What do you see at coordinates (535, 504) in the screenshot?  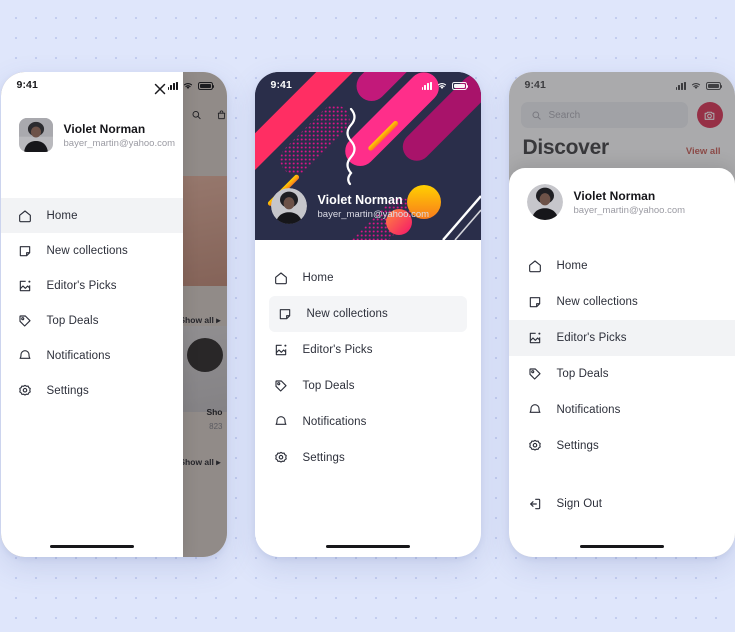 I see `sign-out-icon` at bounding box center [535, 504].